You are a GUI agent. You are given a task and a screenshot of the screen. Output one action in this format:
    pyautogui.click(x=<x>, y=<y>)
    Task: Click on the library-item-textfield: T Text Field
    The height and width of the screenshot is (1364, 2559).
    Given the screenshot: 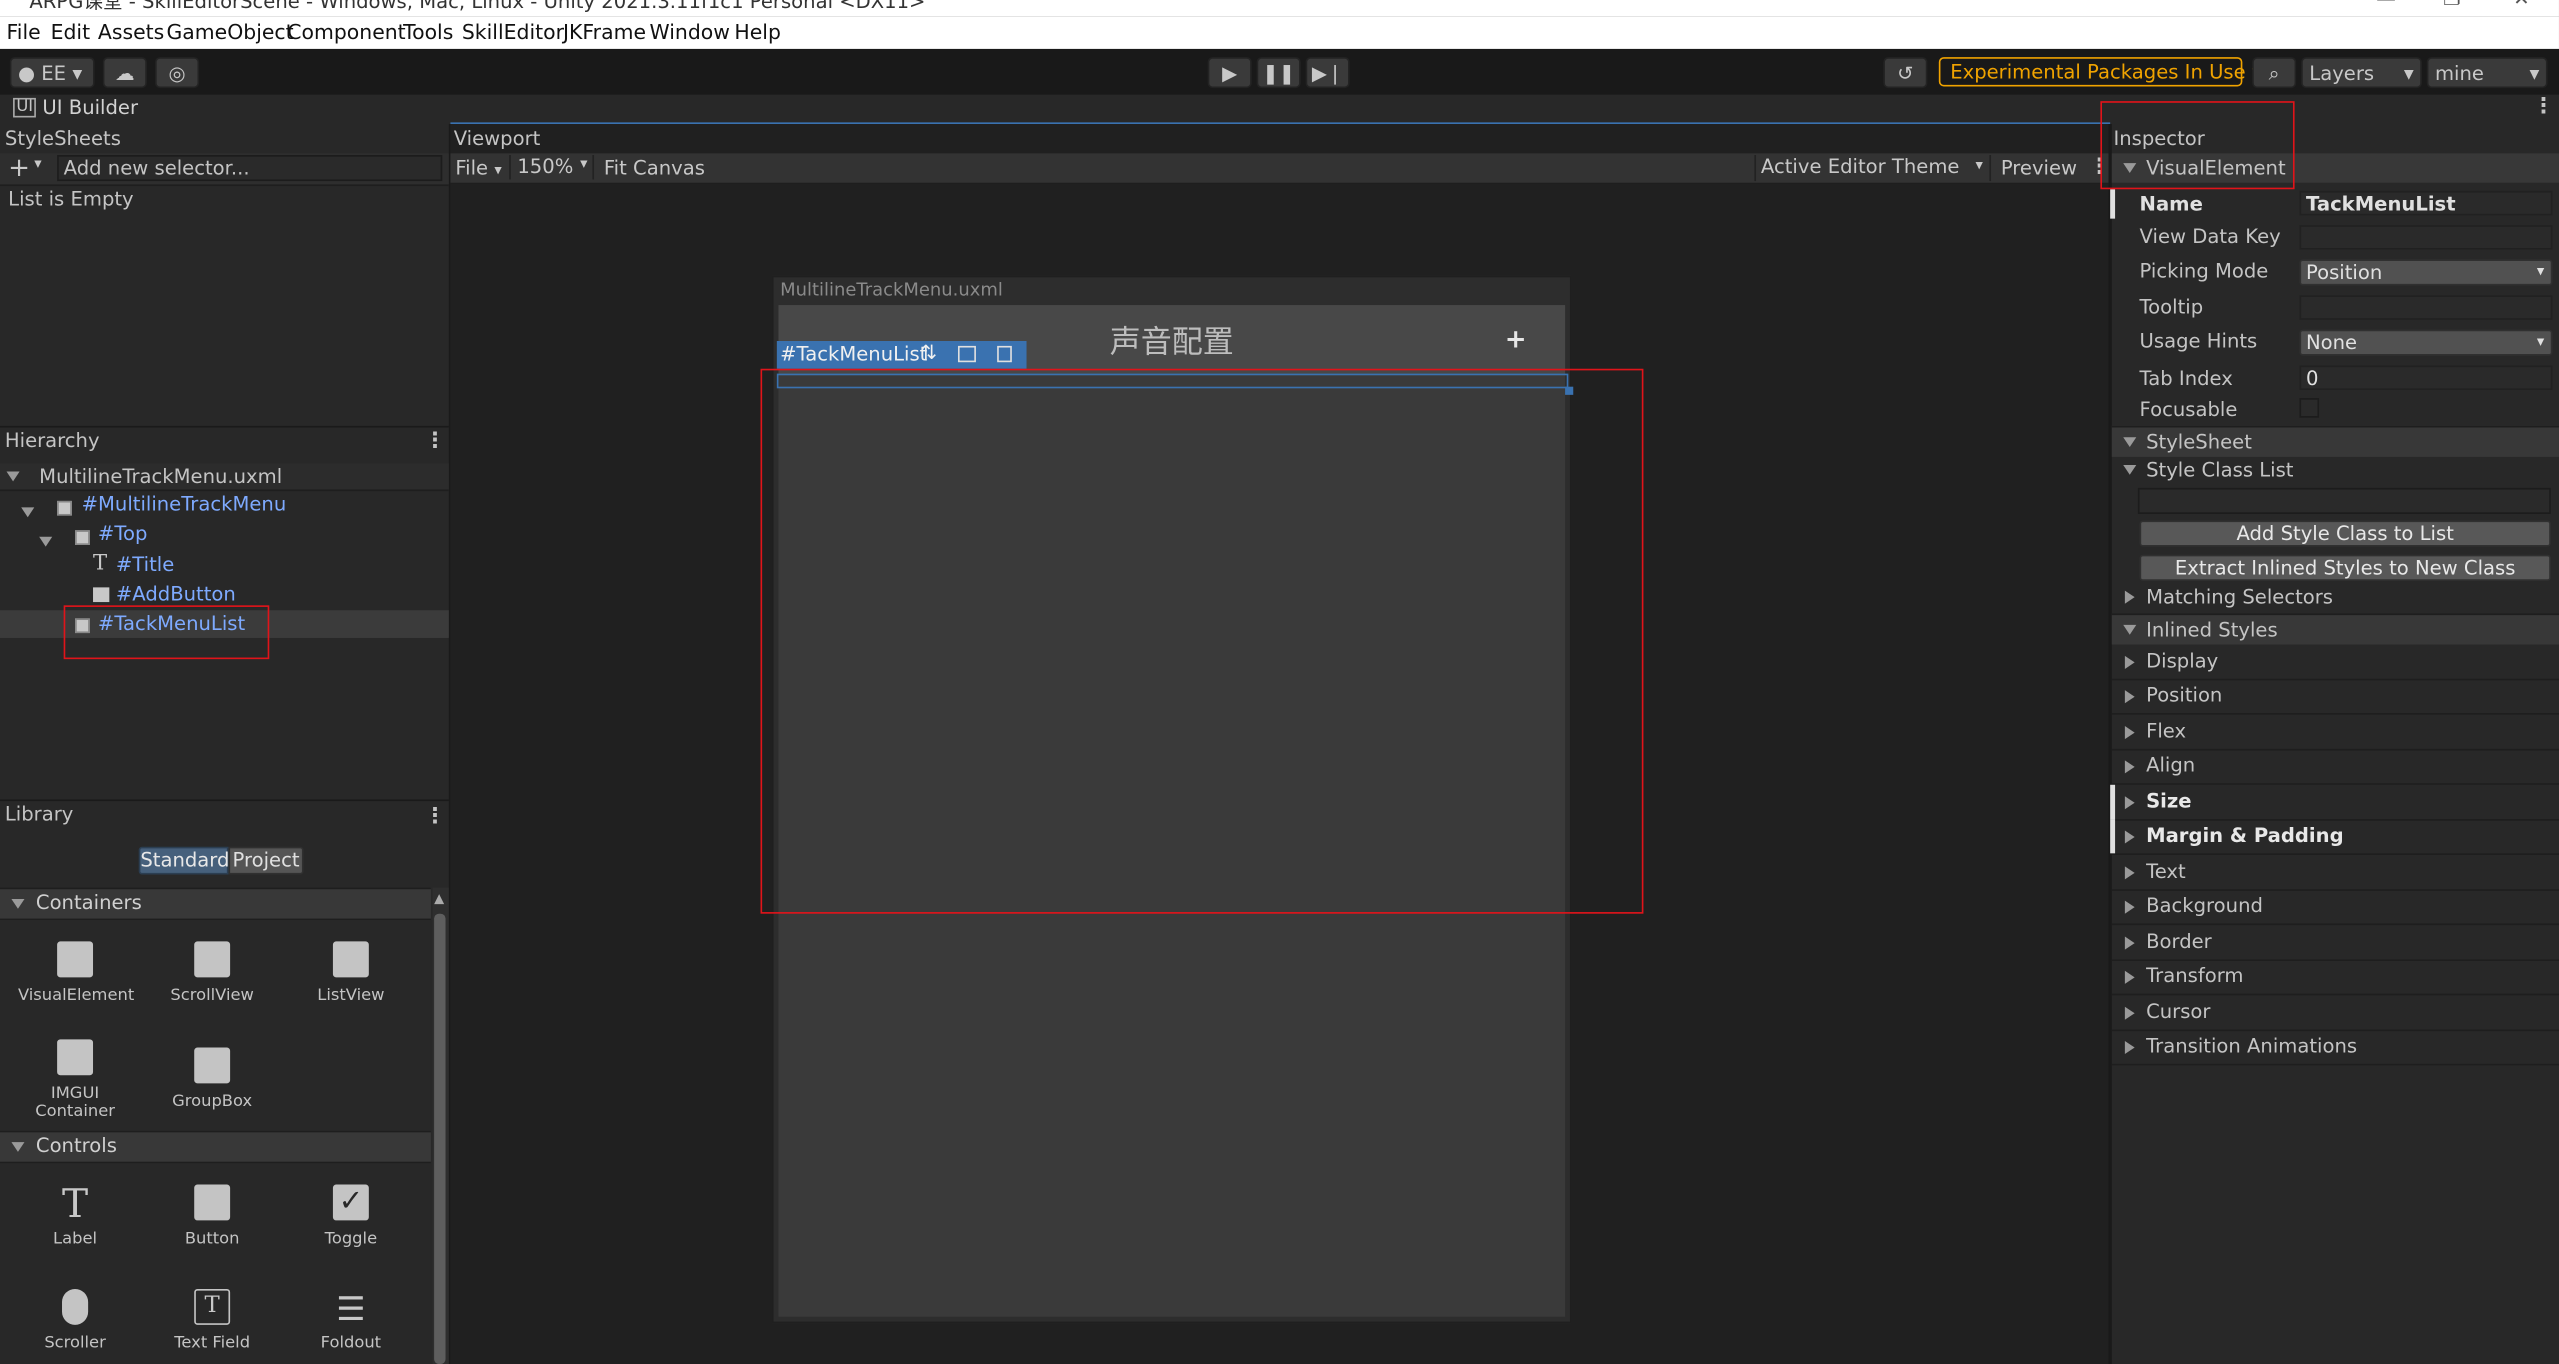 What is the action you would take?
    pyautogui.click(x=212, y=1320)
    